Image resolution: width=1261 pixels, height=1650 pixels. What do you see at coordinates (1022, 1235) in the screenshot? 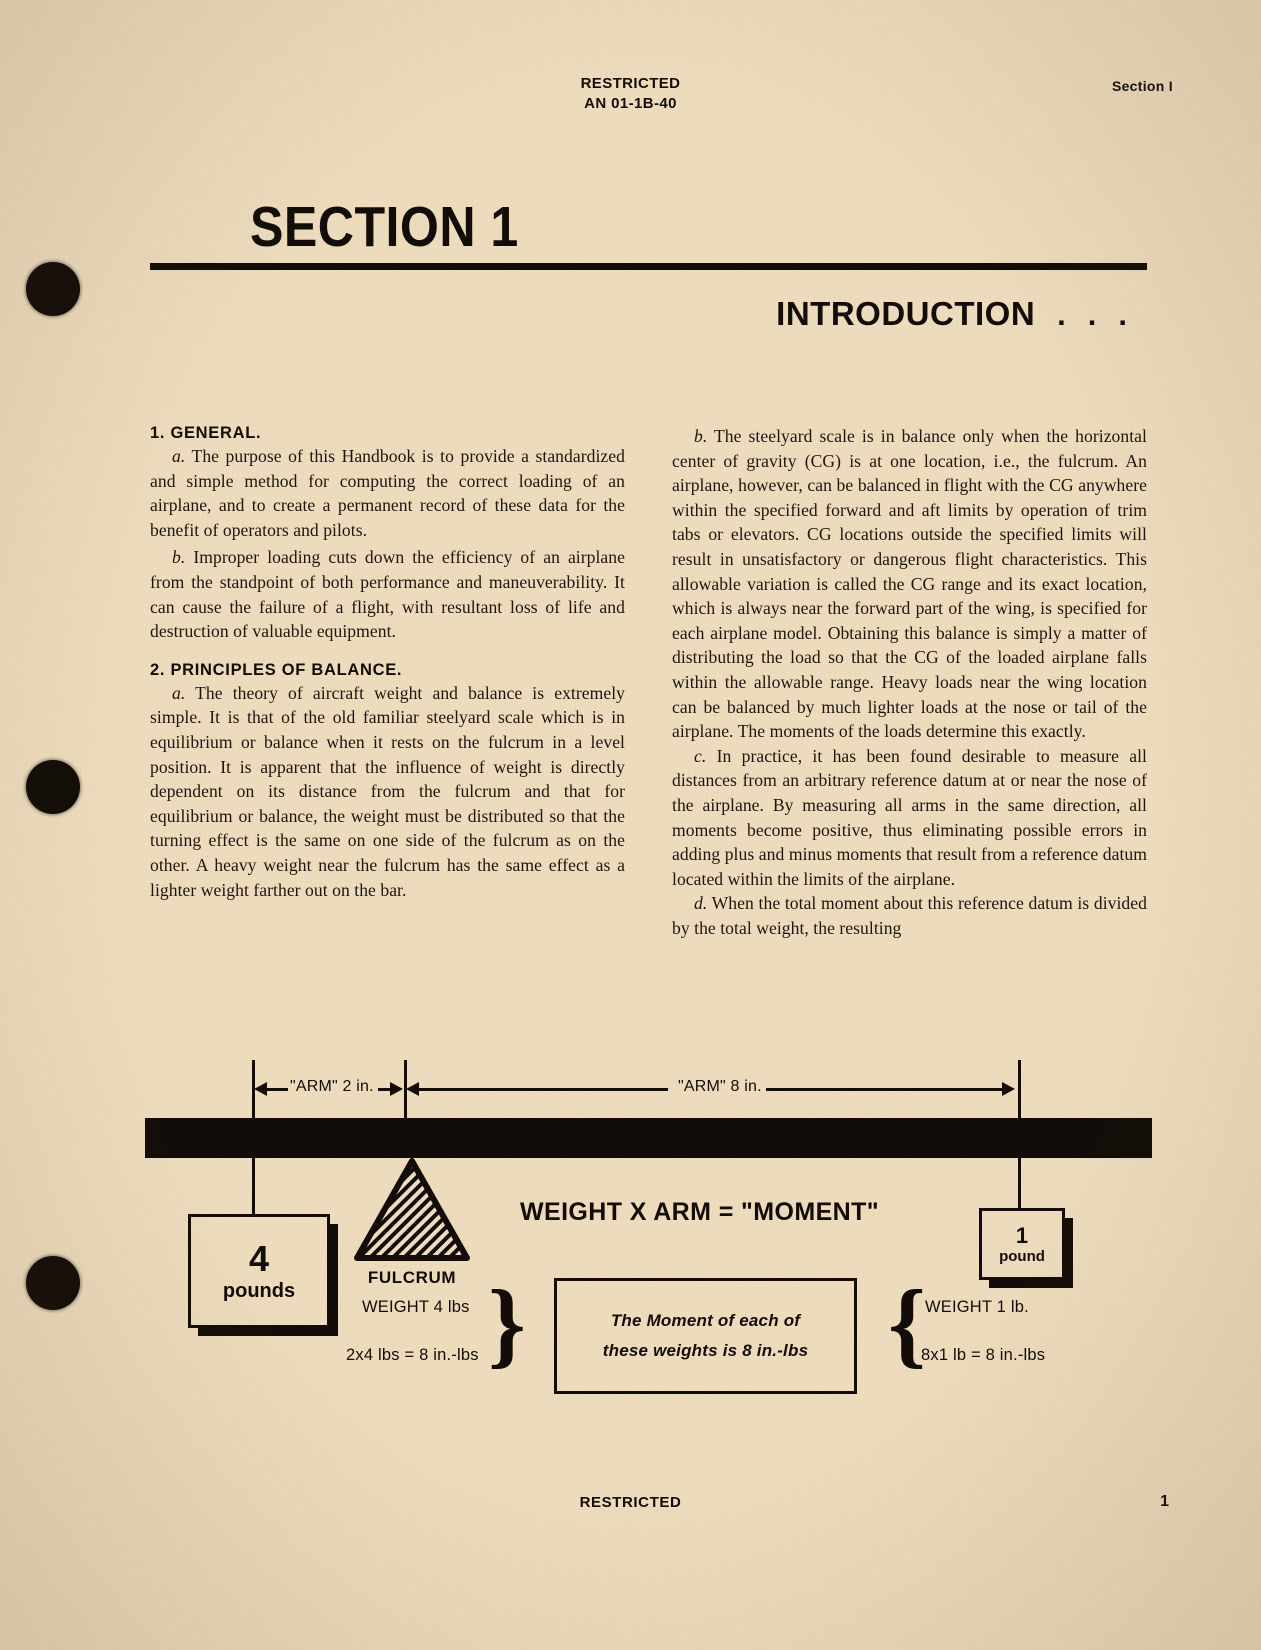
I see `weight-box-right-value: 1` at bounding box center [1022, 1235].